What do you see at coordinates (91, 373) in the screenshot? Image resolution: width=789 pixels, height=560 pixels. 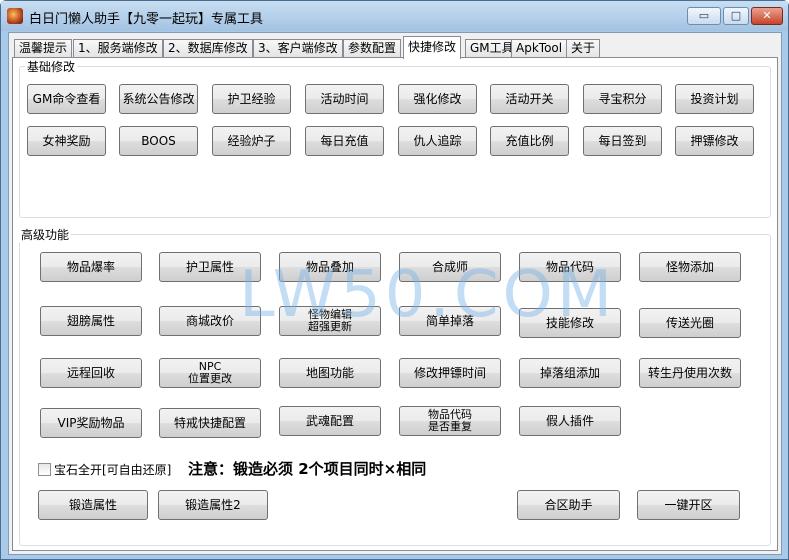 I see `remote-recycle-button: 远程回收` at bounding box center [91, 373].